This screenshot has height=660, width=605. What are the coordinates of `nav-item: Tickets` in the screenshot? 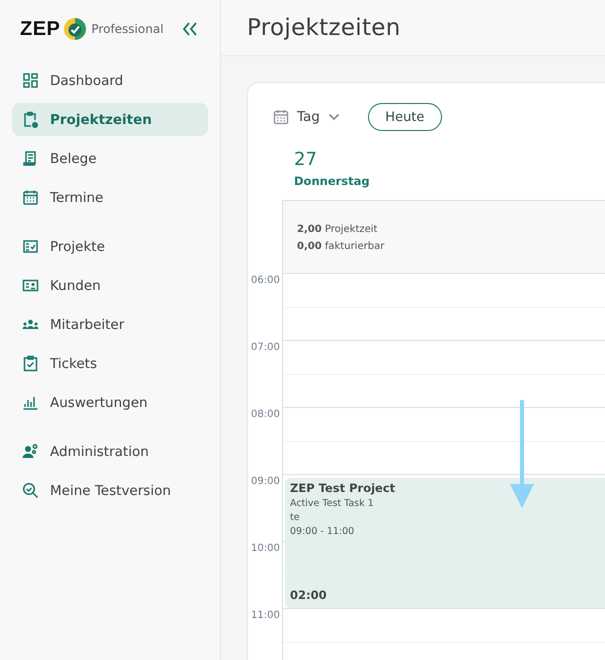 It's located at (110, 363).